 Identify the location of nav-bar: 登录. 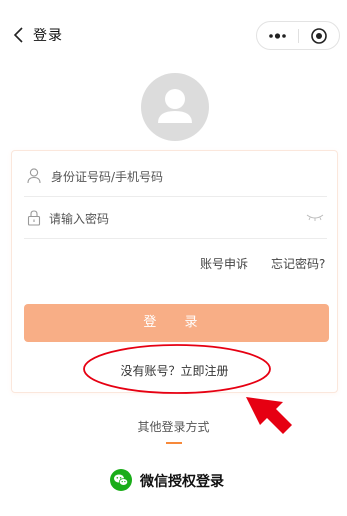
(173, 34).